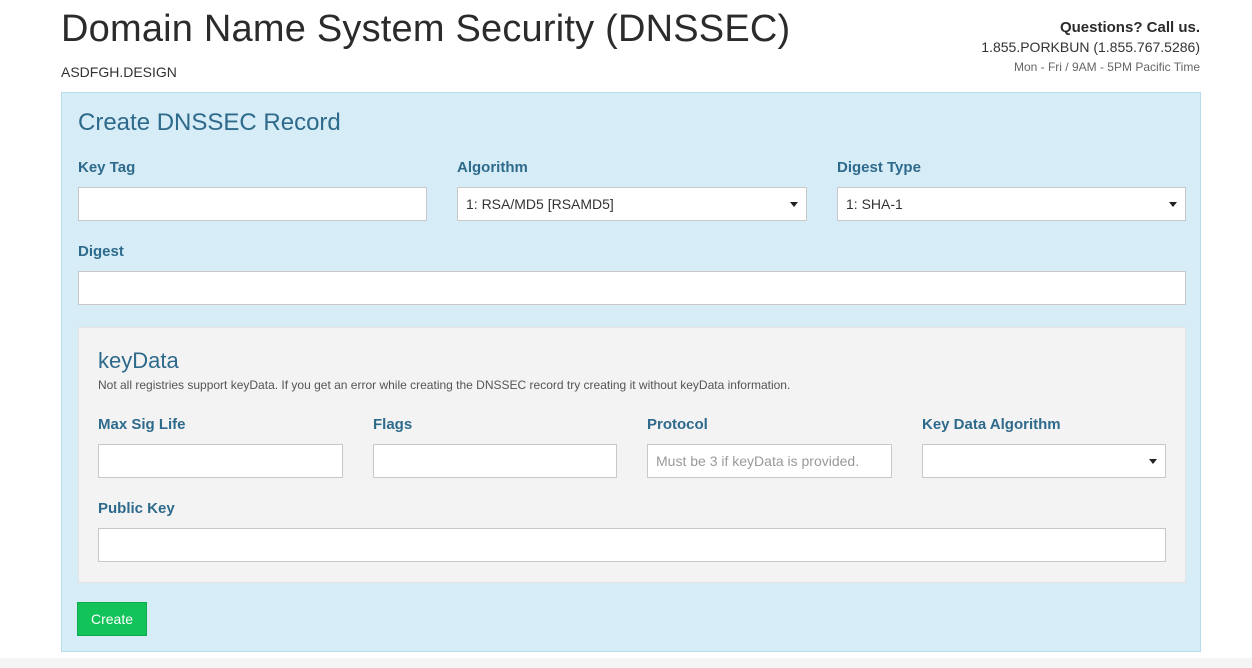  What do you see at coordinates (119, 72) in the screenshot?
I see `domain-name: ASDFGH.DESIGN` at bounding box center [119, 72].